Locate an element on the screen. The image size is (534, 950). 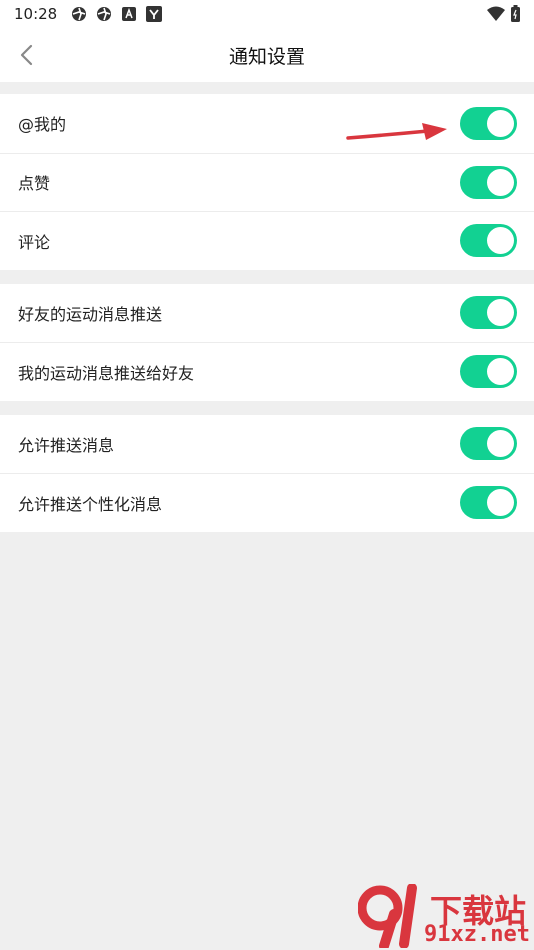
brand-logo-icon is located at coordinates (387, 916).